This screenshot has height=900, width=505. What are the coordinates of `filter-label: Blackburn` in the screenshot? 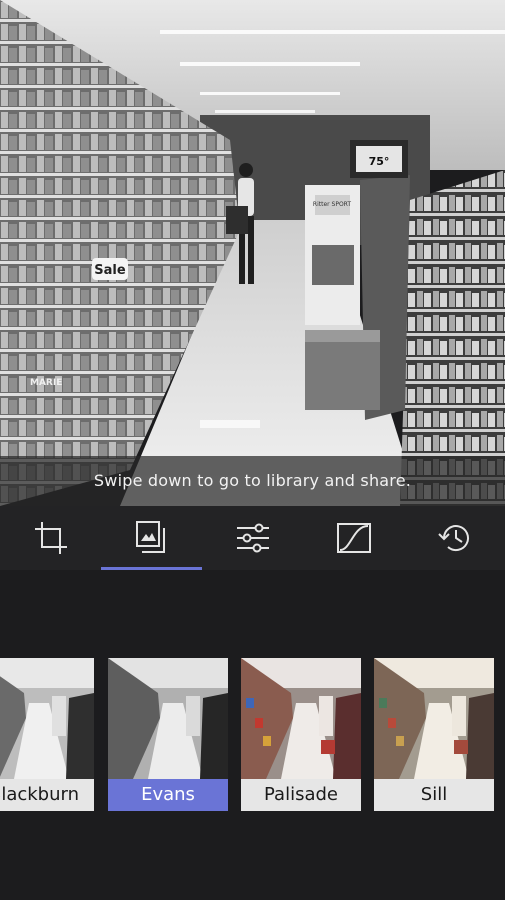 It's located at (47, 795).